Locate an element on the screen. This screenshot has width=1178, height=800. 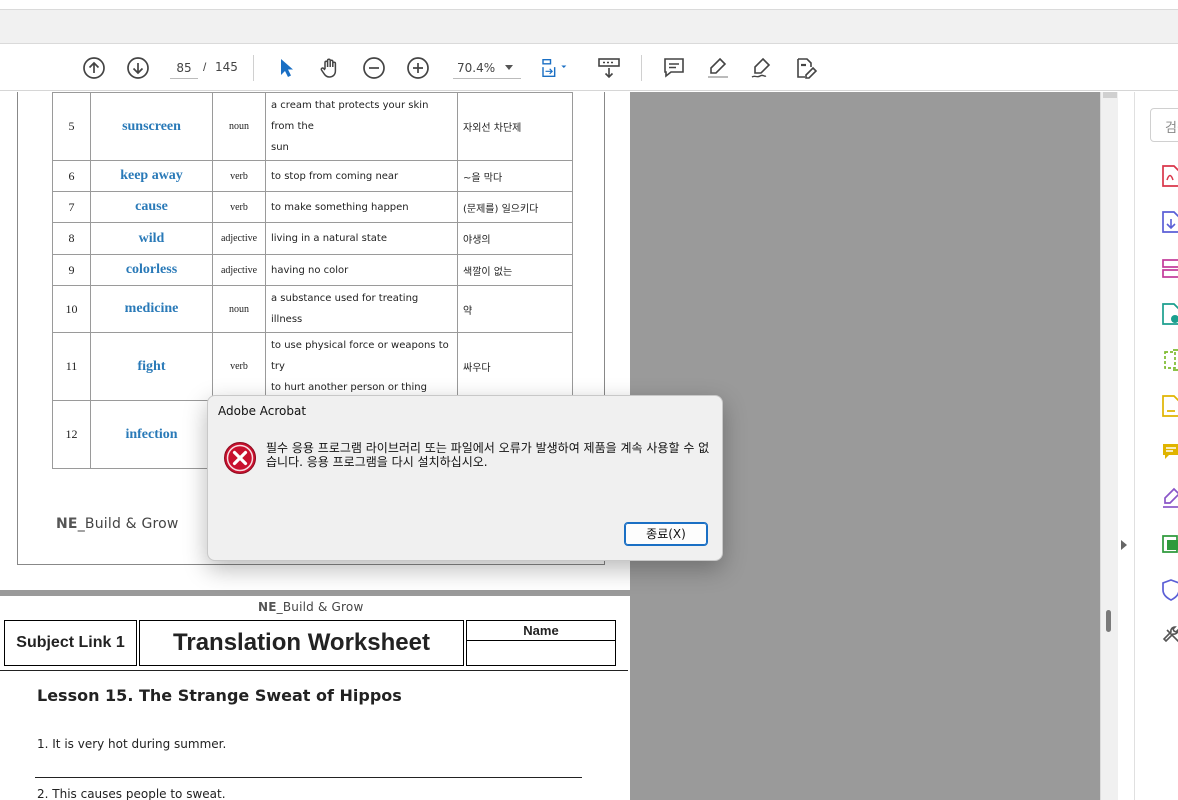
error-icon is located at coordinates (240, 460).